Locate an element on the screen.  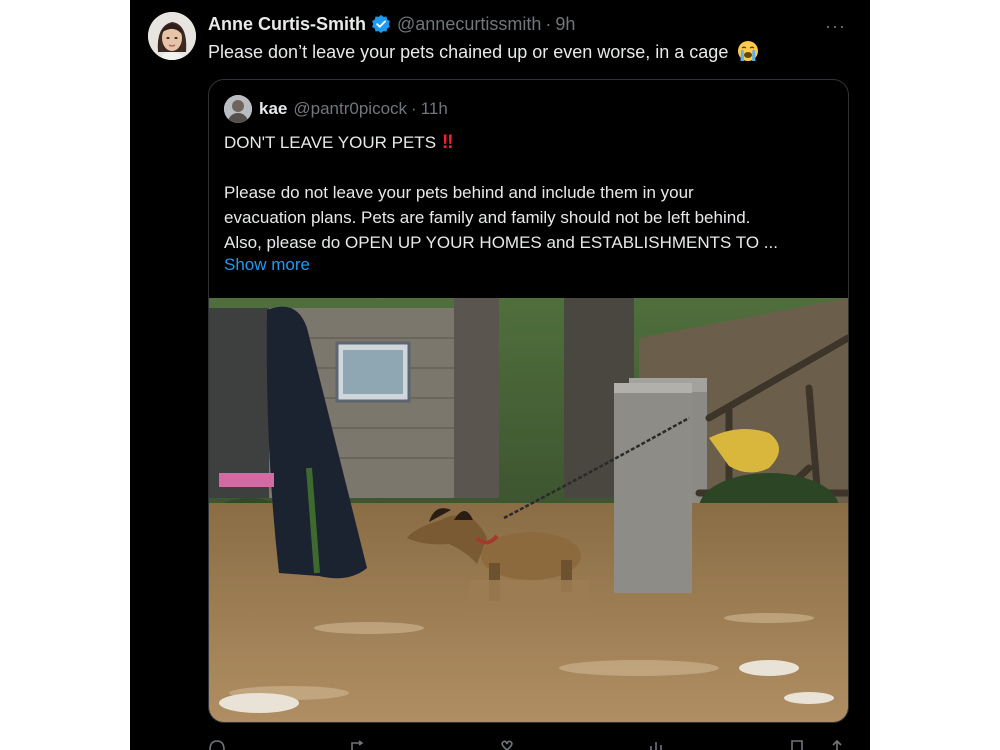
views-icon is located at coordinates (657, 745).